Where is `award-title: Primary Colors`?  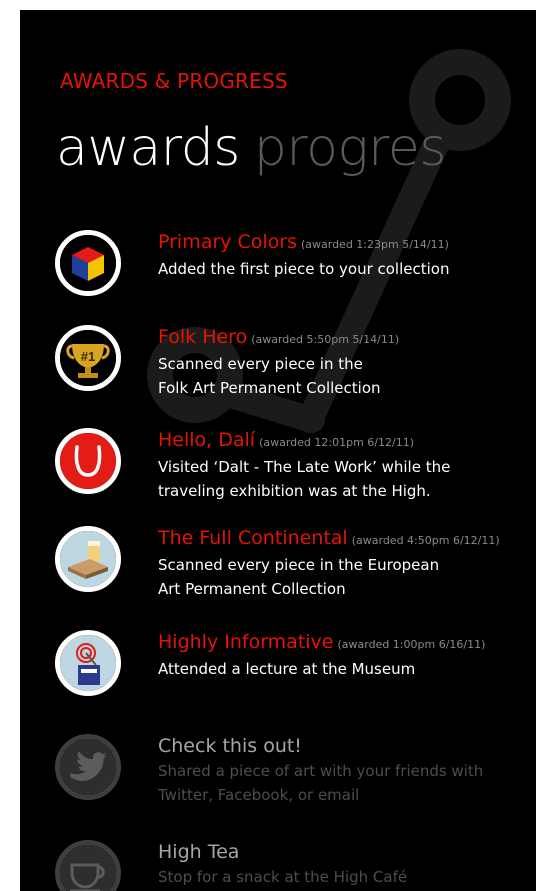 award-title: Primary Colors is located at coordinates (227, 242).